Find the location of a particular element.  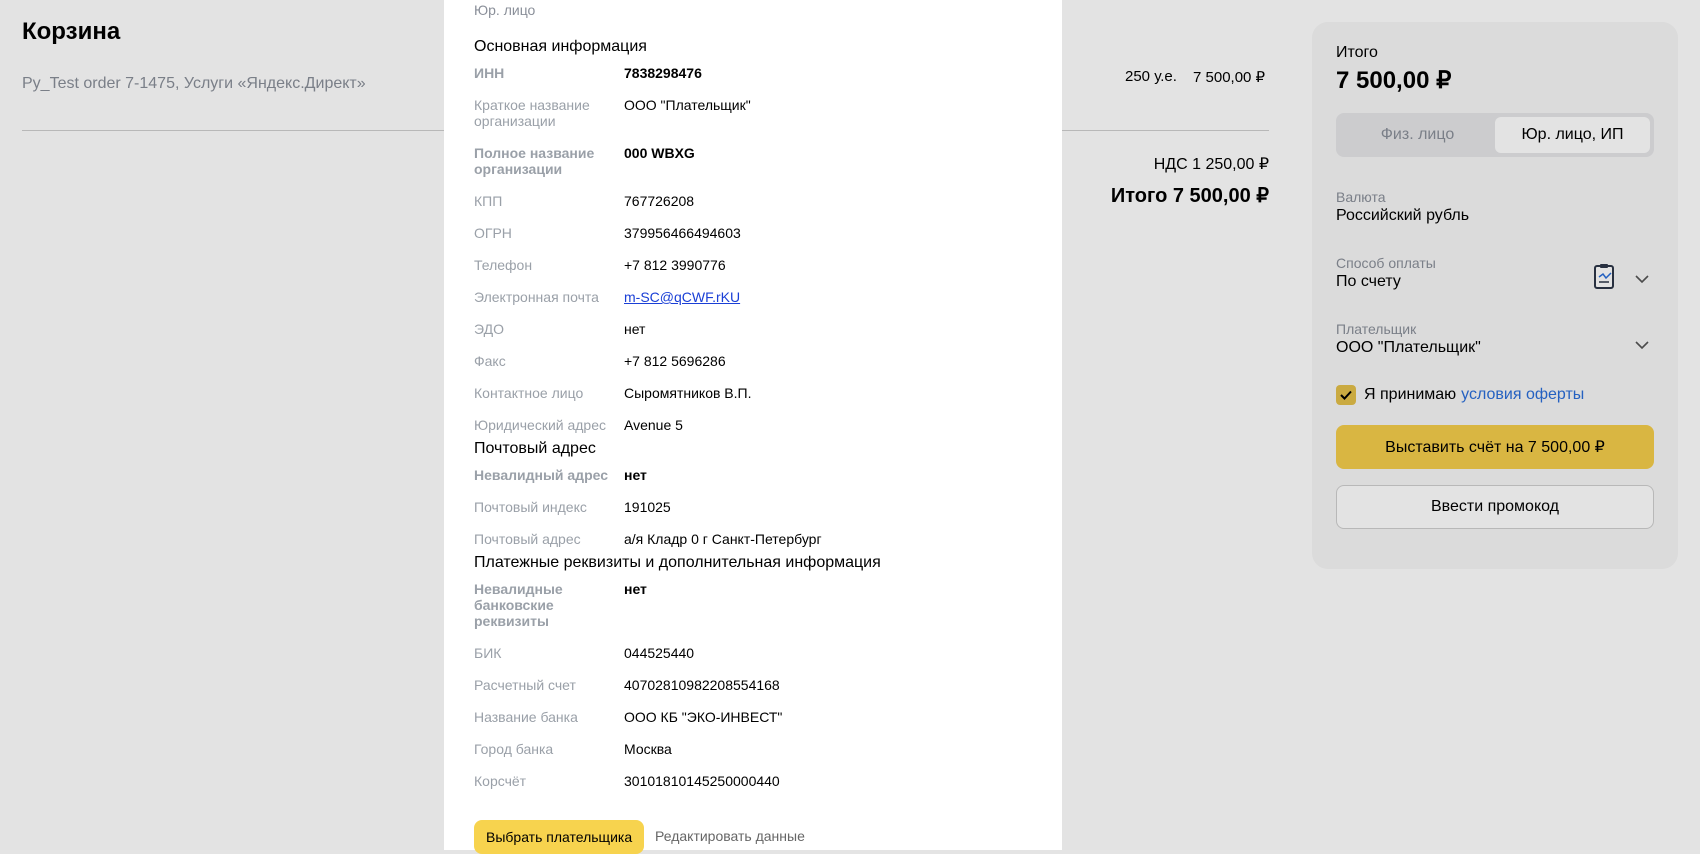

row-phone: Телефон +7 812 3990776 is located at coordinates (754, 265).